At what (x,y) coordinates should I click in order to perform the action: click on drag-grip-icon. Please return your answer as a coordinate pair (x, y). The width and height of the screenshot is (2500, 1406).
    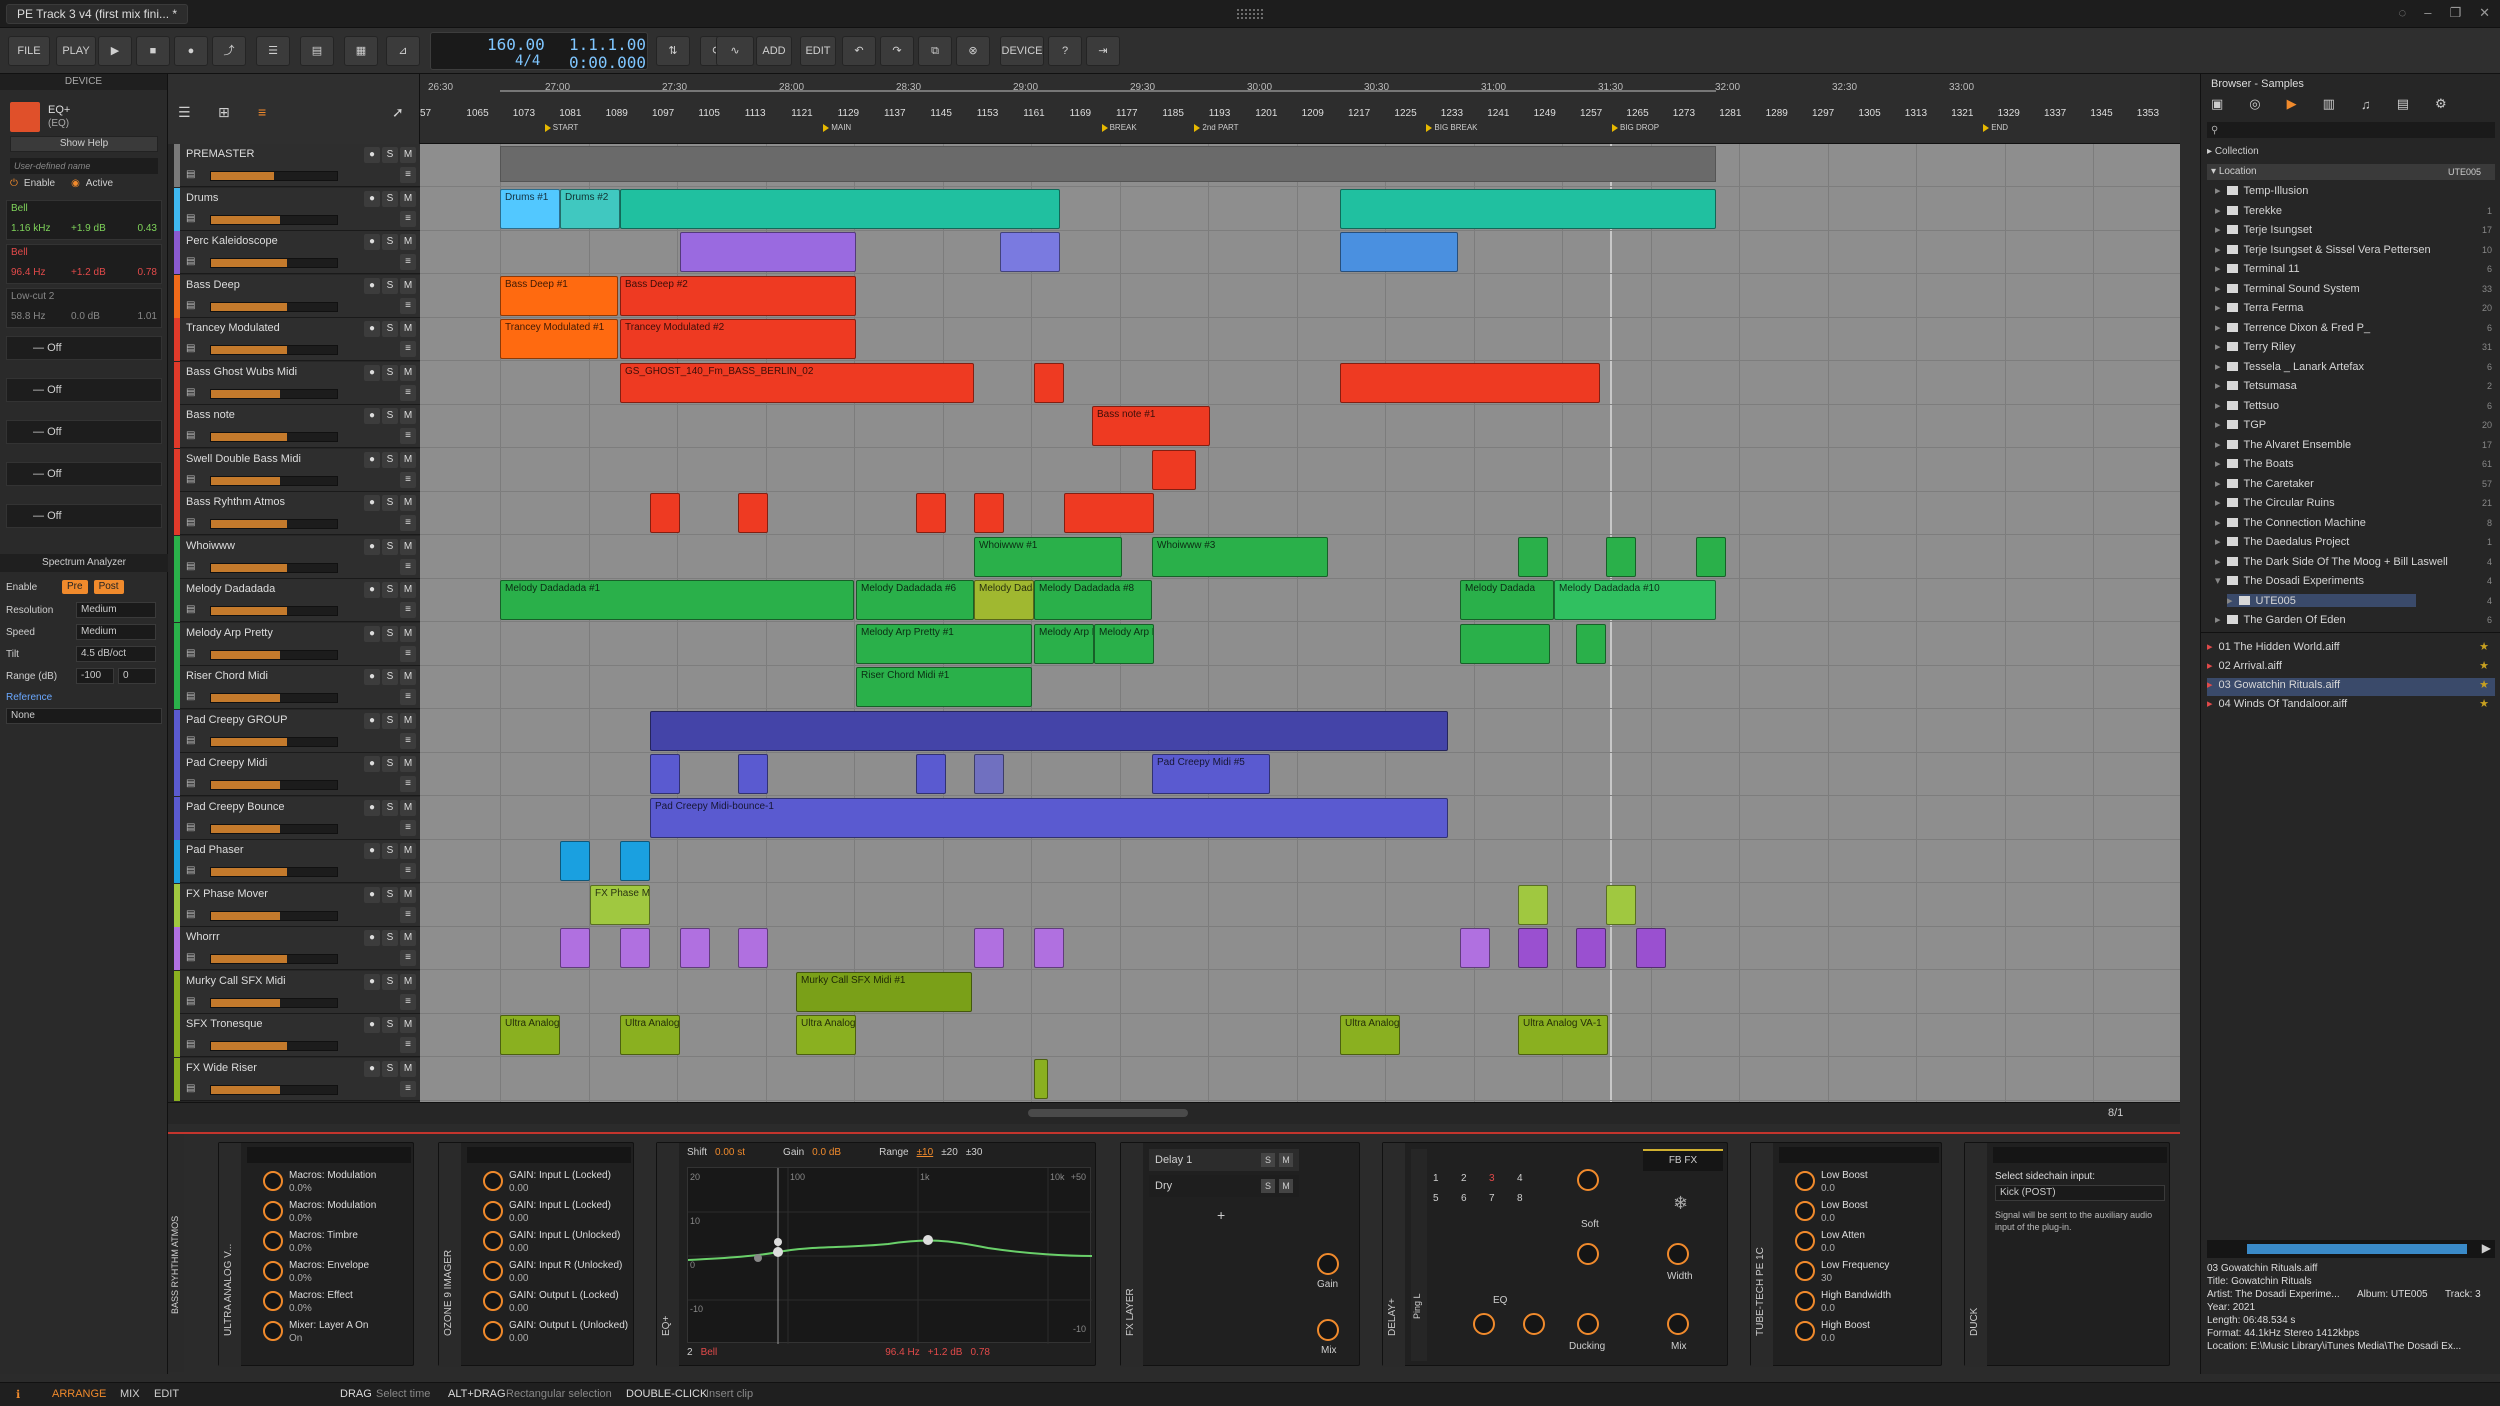
    Looking at the image, I should click on (1250, 14).